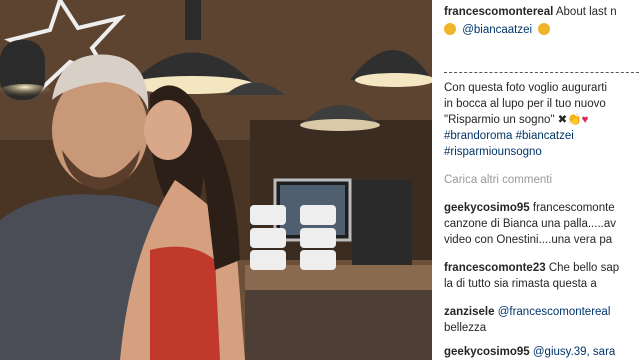  What do you see at coordinates (573, 208) in the screenshot?
I see `comment-text: francescomonte` at bounding box center [573, 208].